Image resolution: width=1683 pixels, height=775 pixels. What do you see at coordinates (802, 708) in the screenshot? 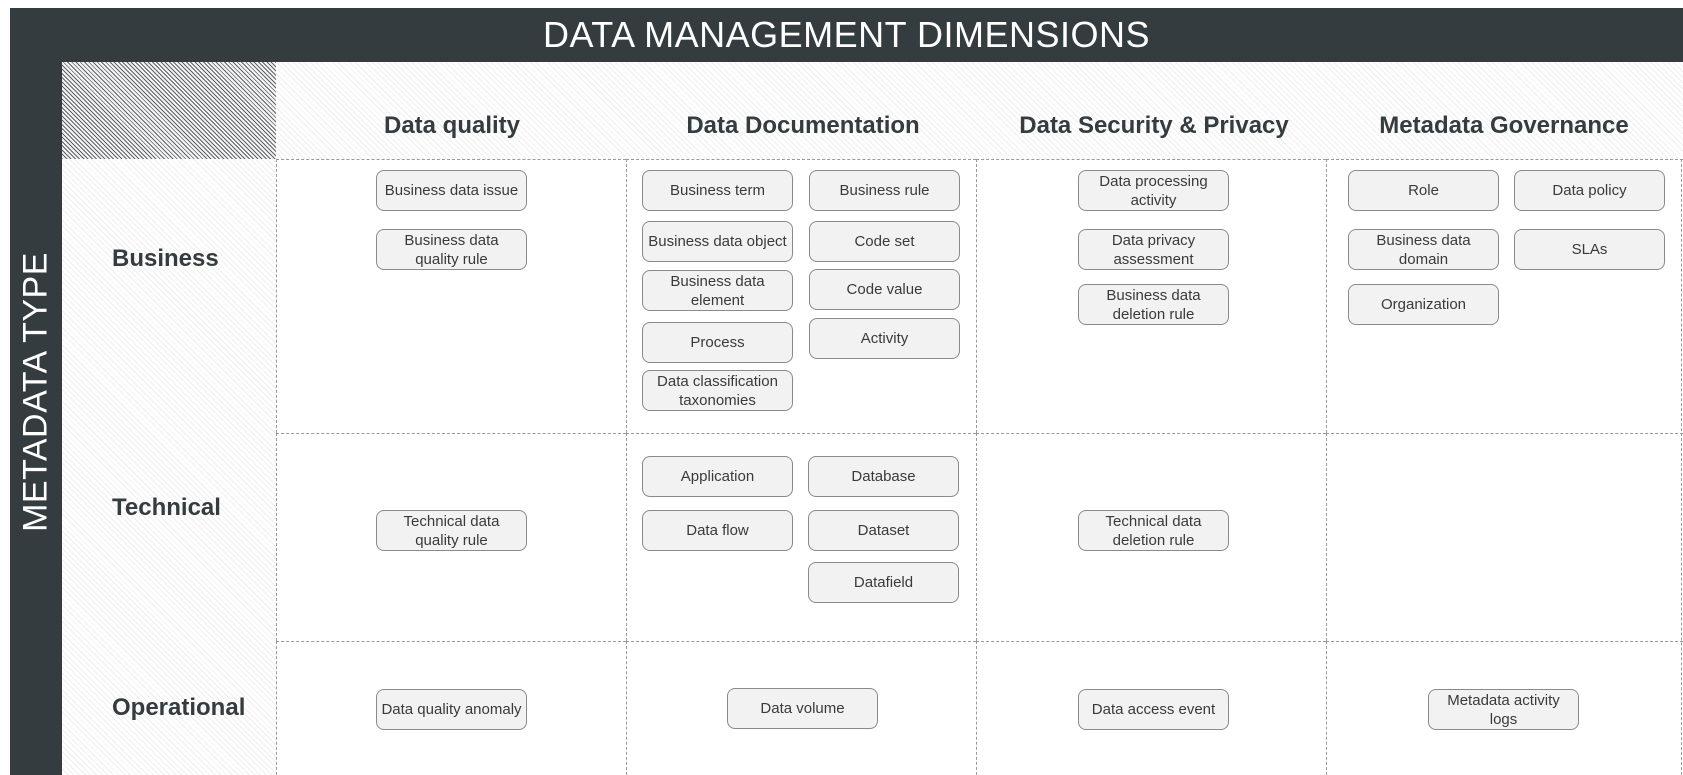
I see `item-data-volume: Data volume` at bounding box center [802, 708].